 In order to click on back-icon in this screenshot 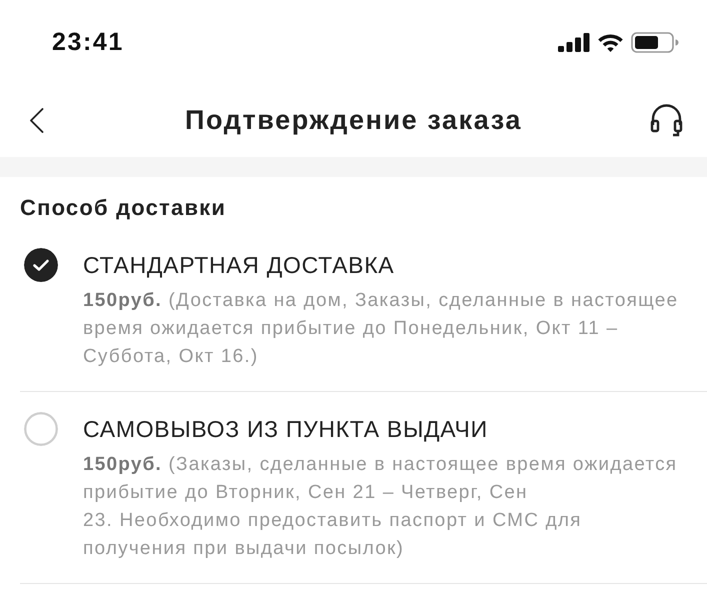, I will do `click(36, 120)`.